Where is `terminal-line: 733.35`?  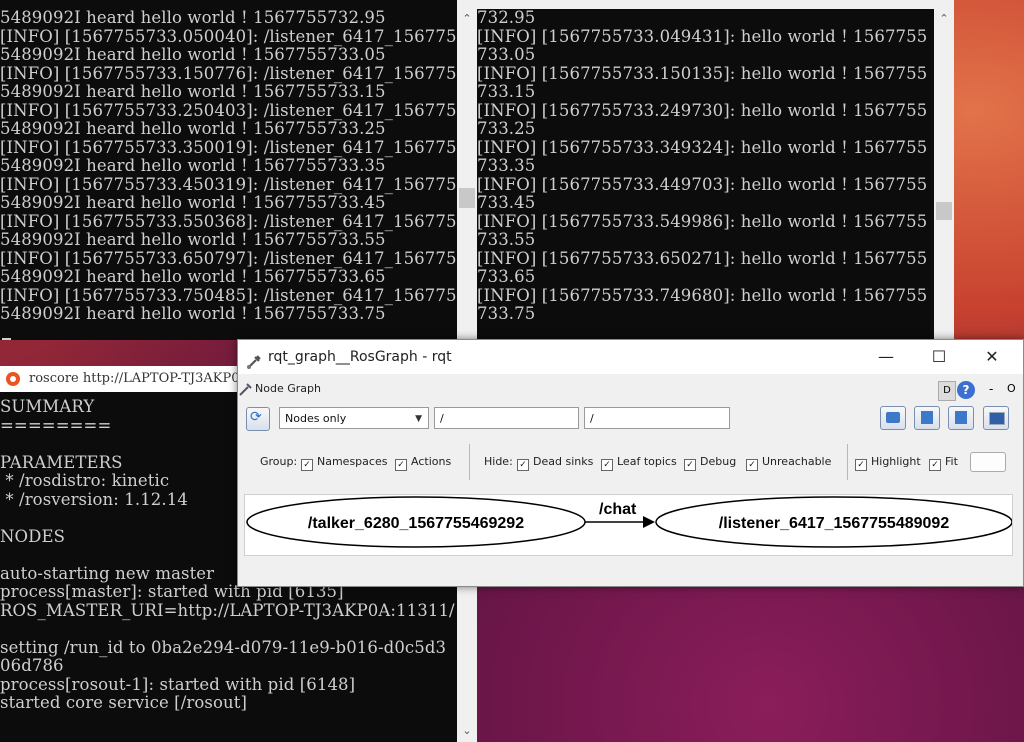 terminal-line: 733.35 is located at coordinates (506, 165).